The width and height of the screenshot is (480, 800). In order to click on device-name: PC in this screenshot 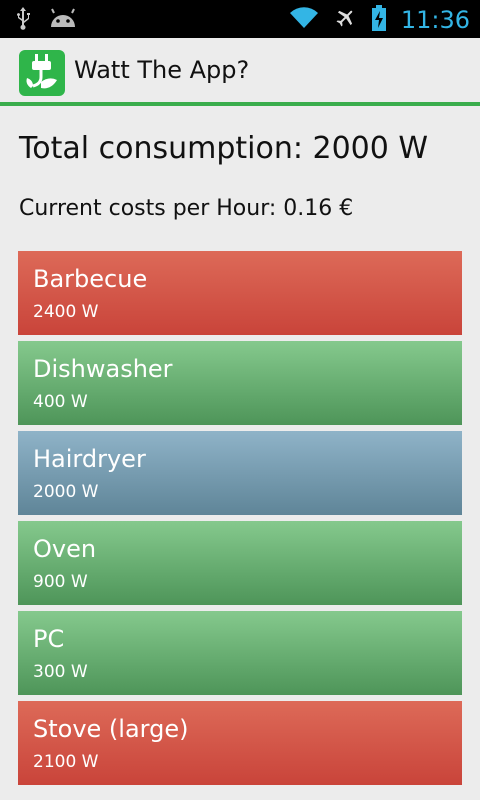, I will do `click(49, 639)`.